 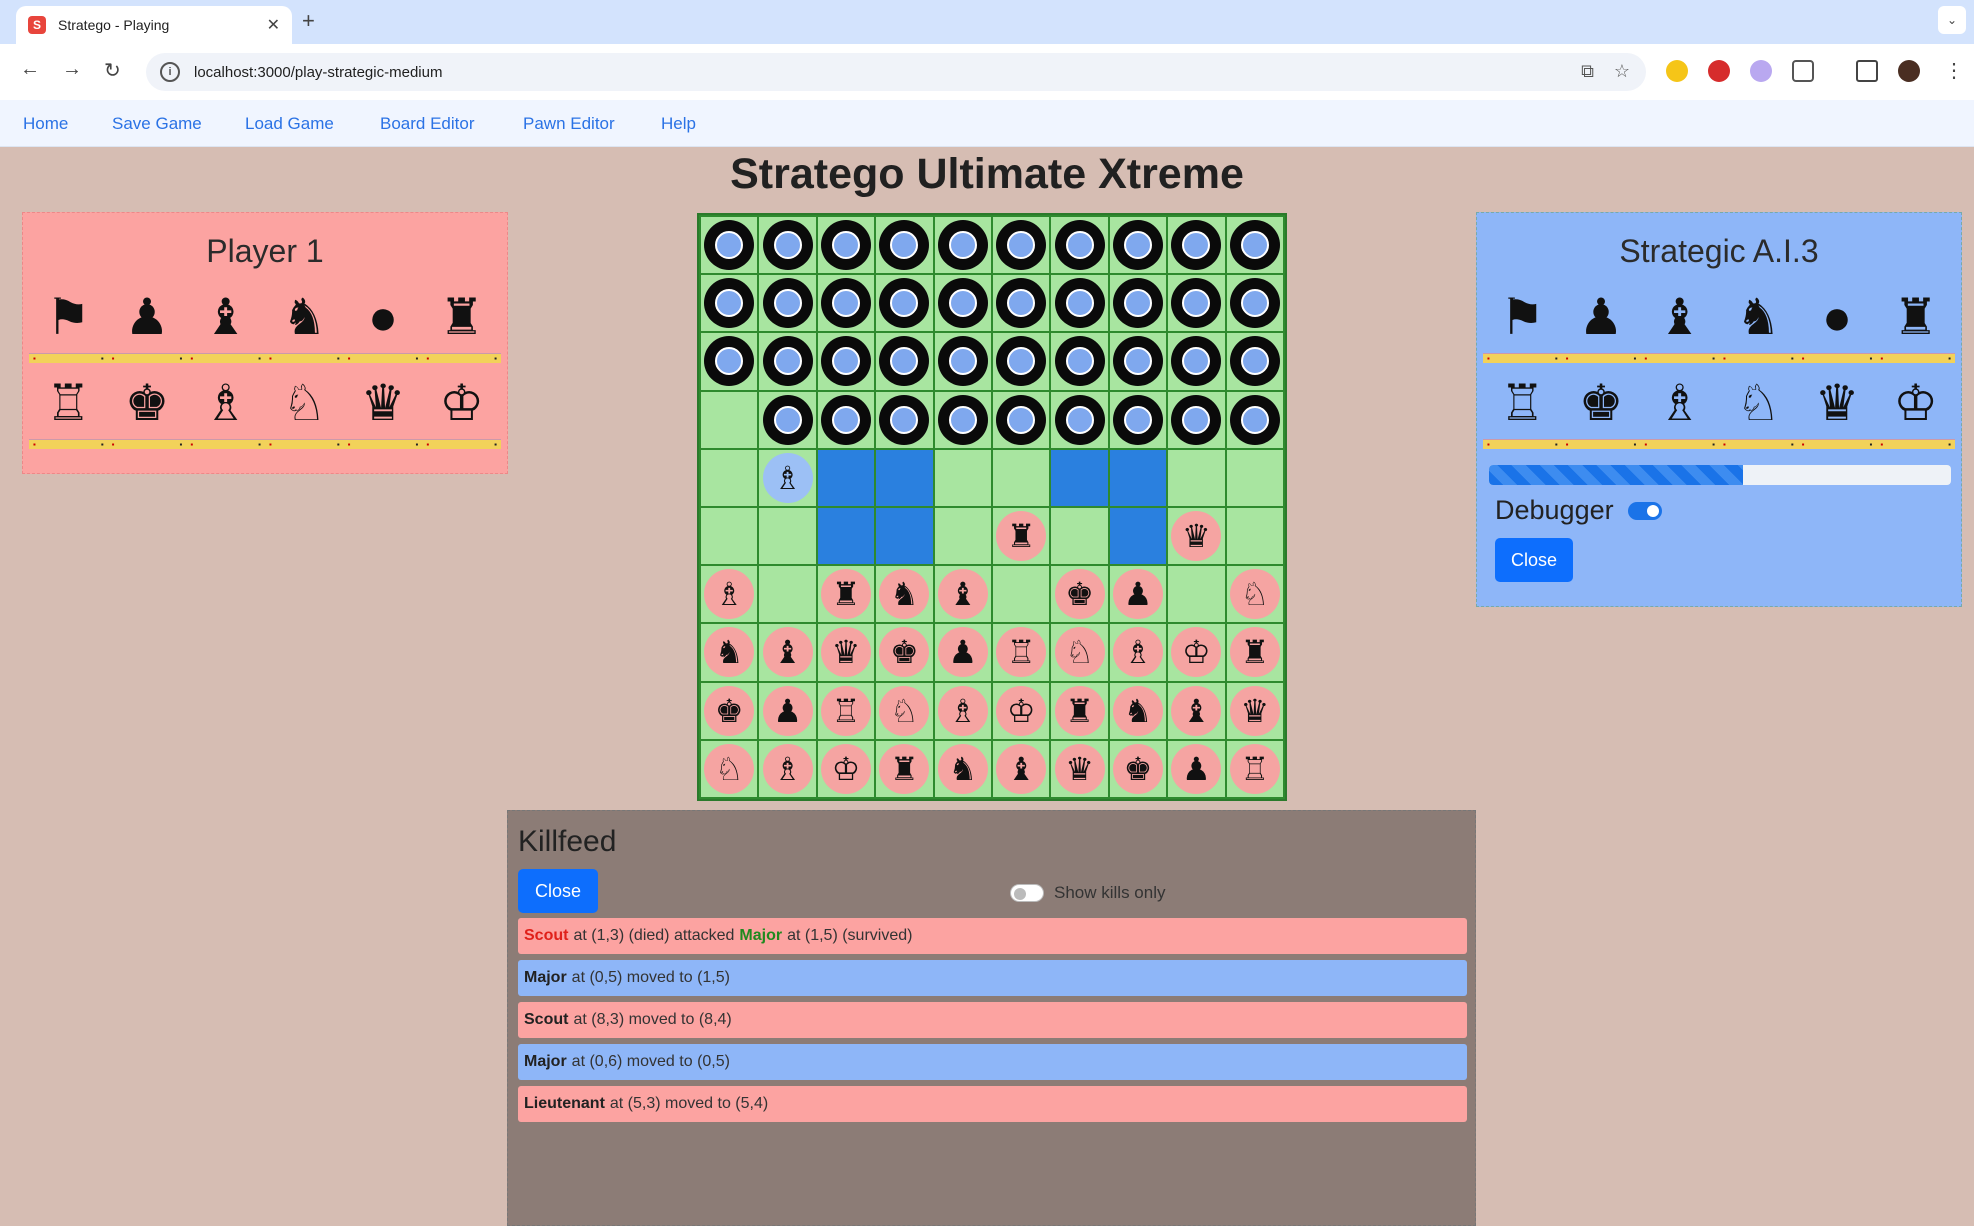 I want to click on debugger-toggle, so click(x=1644, y=510).